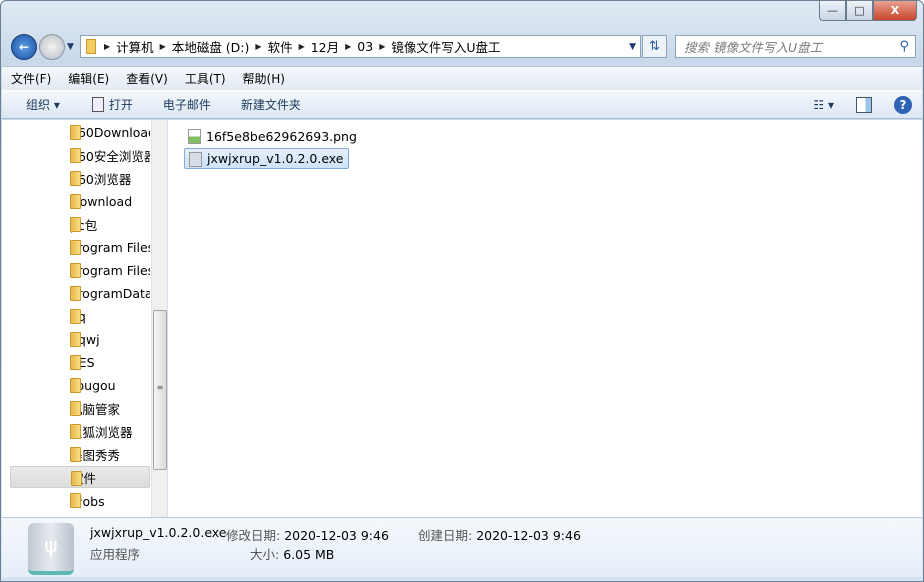  What do you see at coordinates (30, 78) in the screenshot?
I see `menu-file: 文件(F)` at bounding box center [30, 78].